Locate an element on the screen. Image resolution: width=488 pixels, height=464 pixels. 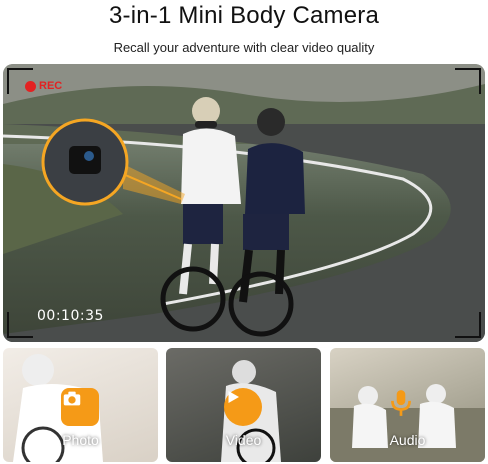
camera-icon is located at coordinates (80, 407).